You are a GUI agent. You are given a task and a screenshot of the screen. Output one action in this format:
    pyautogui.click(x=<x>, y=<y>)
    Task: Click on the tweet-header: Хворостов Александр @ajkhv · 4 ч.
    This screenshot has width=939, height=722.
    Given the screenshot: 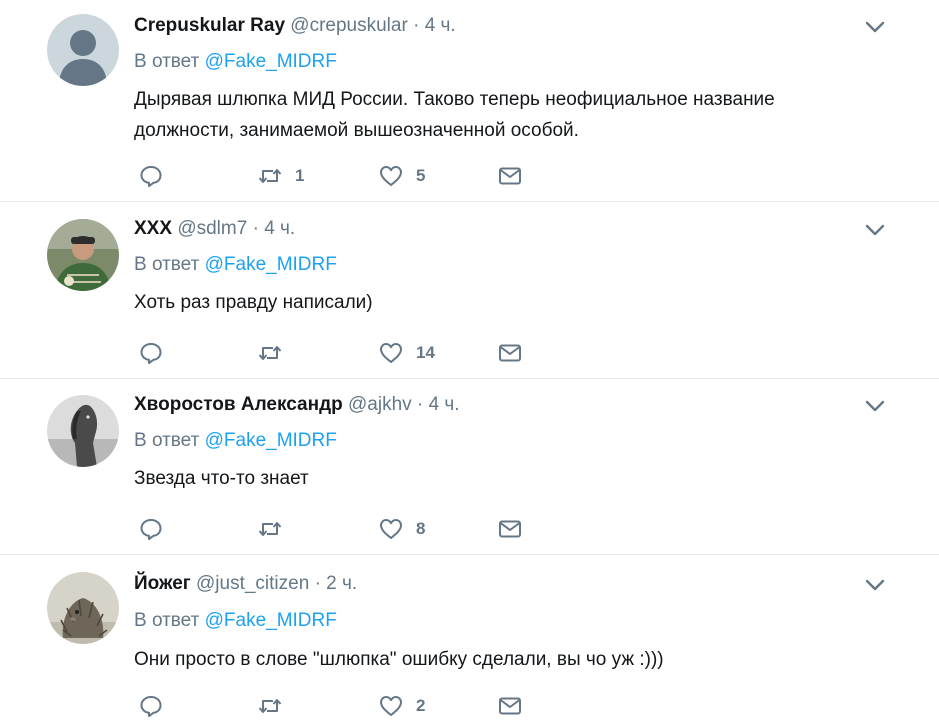 What is the action you would take?
    pyautogui.click(x=297, y=405)
    